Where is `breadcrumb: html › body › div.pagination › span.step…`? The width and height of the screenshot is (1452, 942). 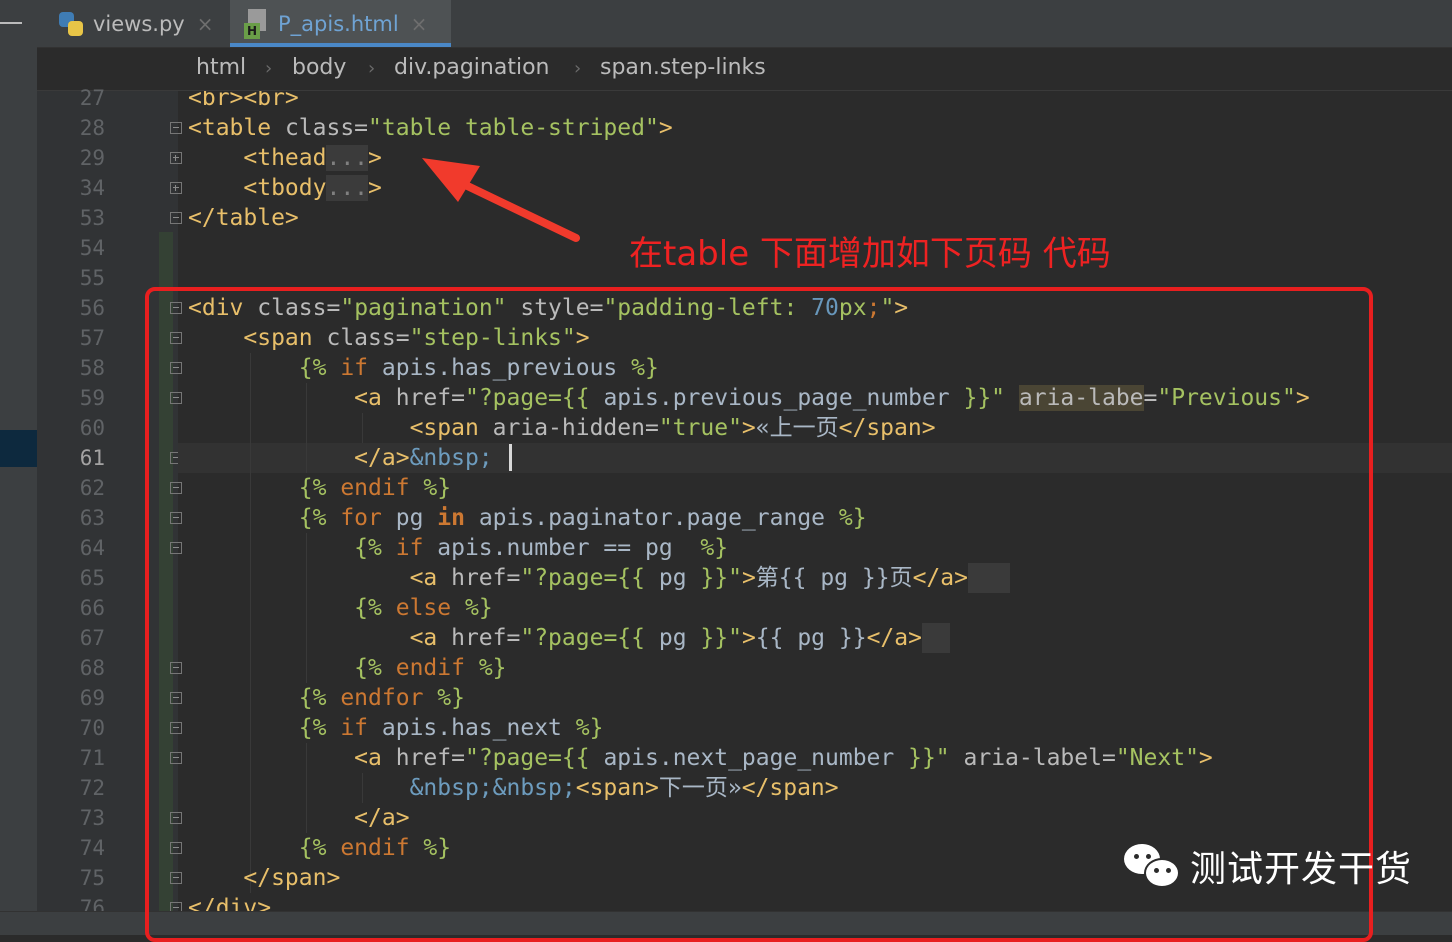 breadcrumb: html › body › div.pagination › span.step… is located at coordinates (744, 69).